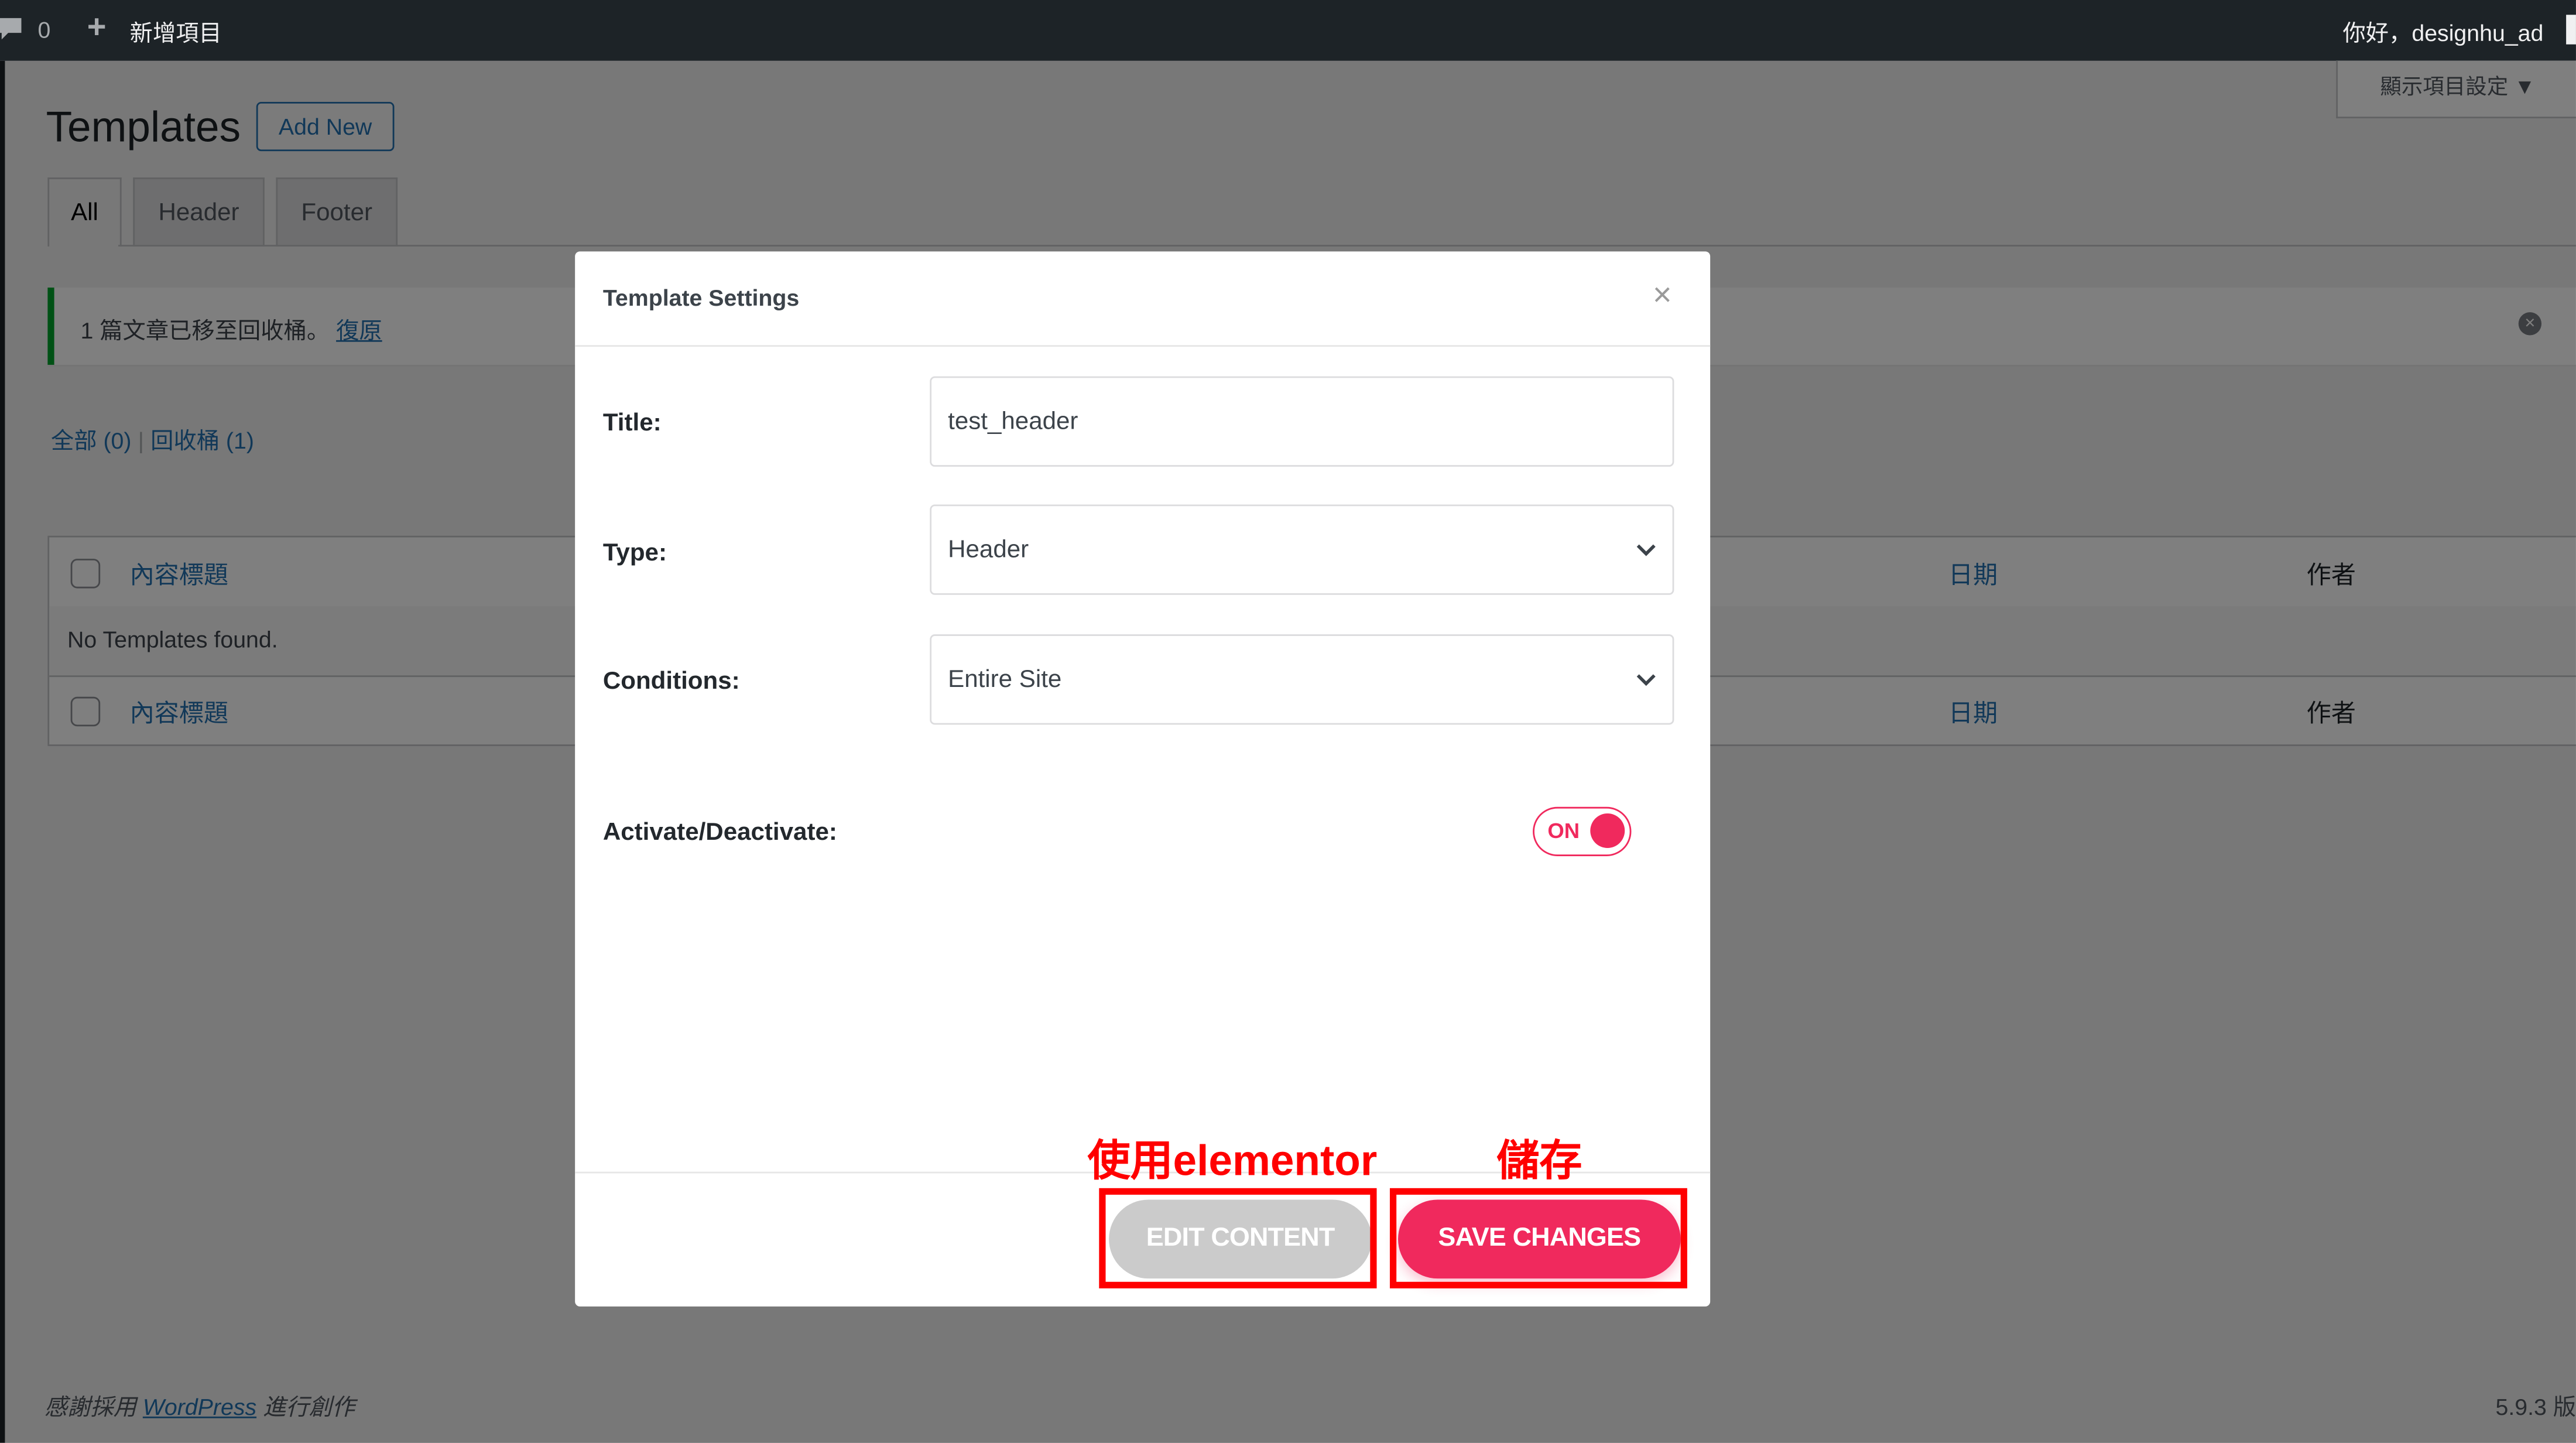 This screenshot has height=1443, width=2576. Describe the element at coordinates (1302, 679) in the screenshot. I see `conditions-select: Entire Site` at that location.